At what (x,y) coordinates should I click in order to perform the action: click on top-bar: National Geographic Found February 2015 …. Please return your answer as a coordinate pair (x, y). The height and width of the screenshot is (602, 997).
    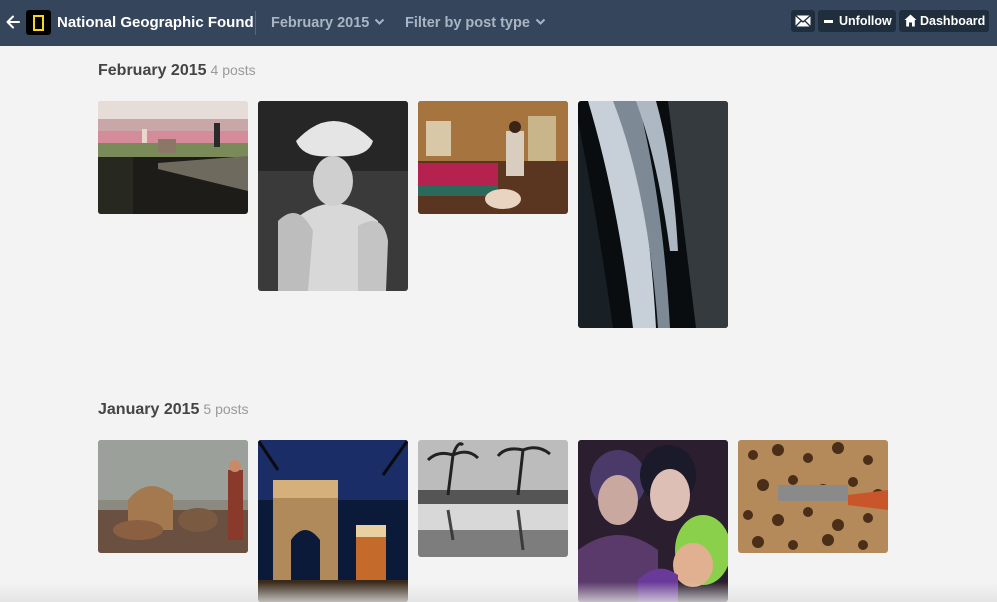
    Looking at the image, I should click on (498, 23).